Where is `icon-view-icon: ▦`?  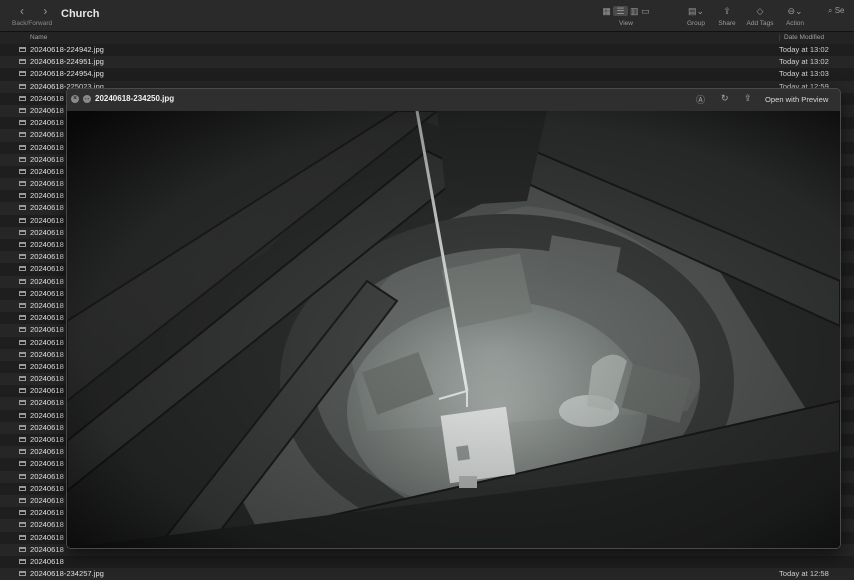 icon-view-icon: ▦ is located at coordinates (606, 11).